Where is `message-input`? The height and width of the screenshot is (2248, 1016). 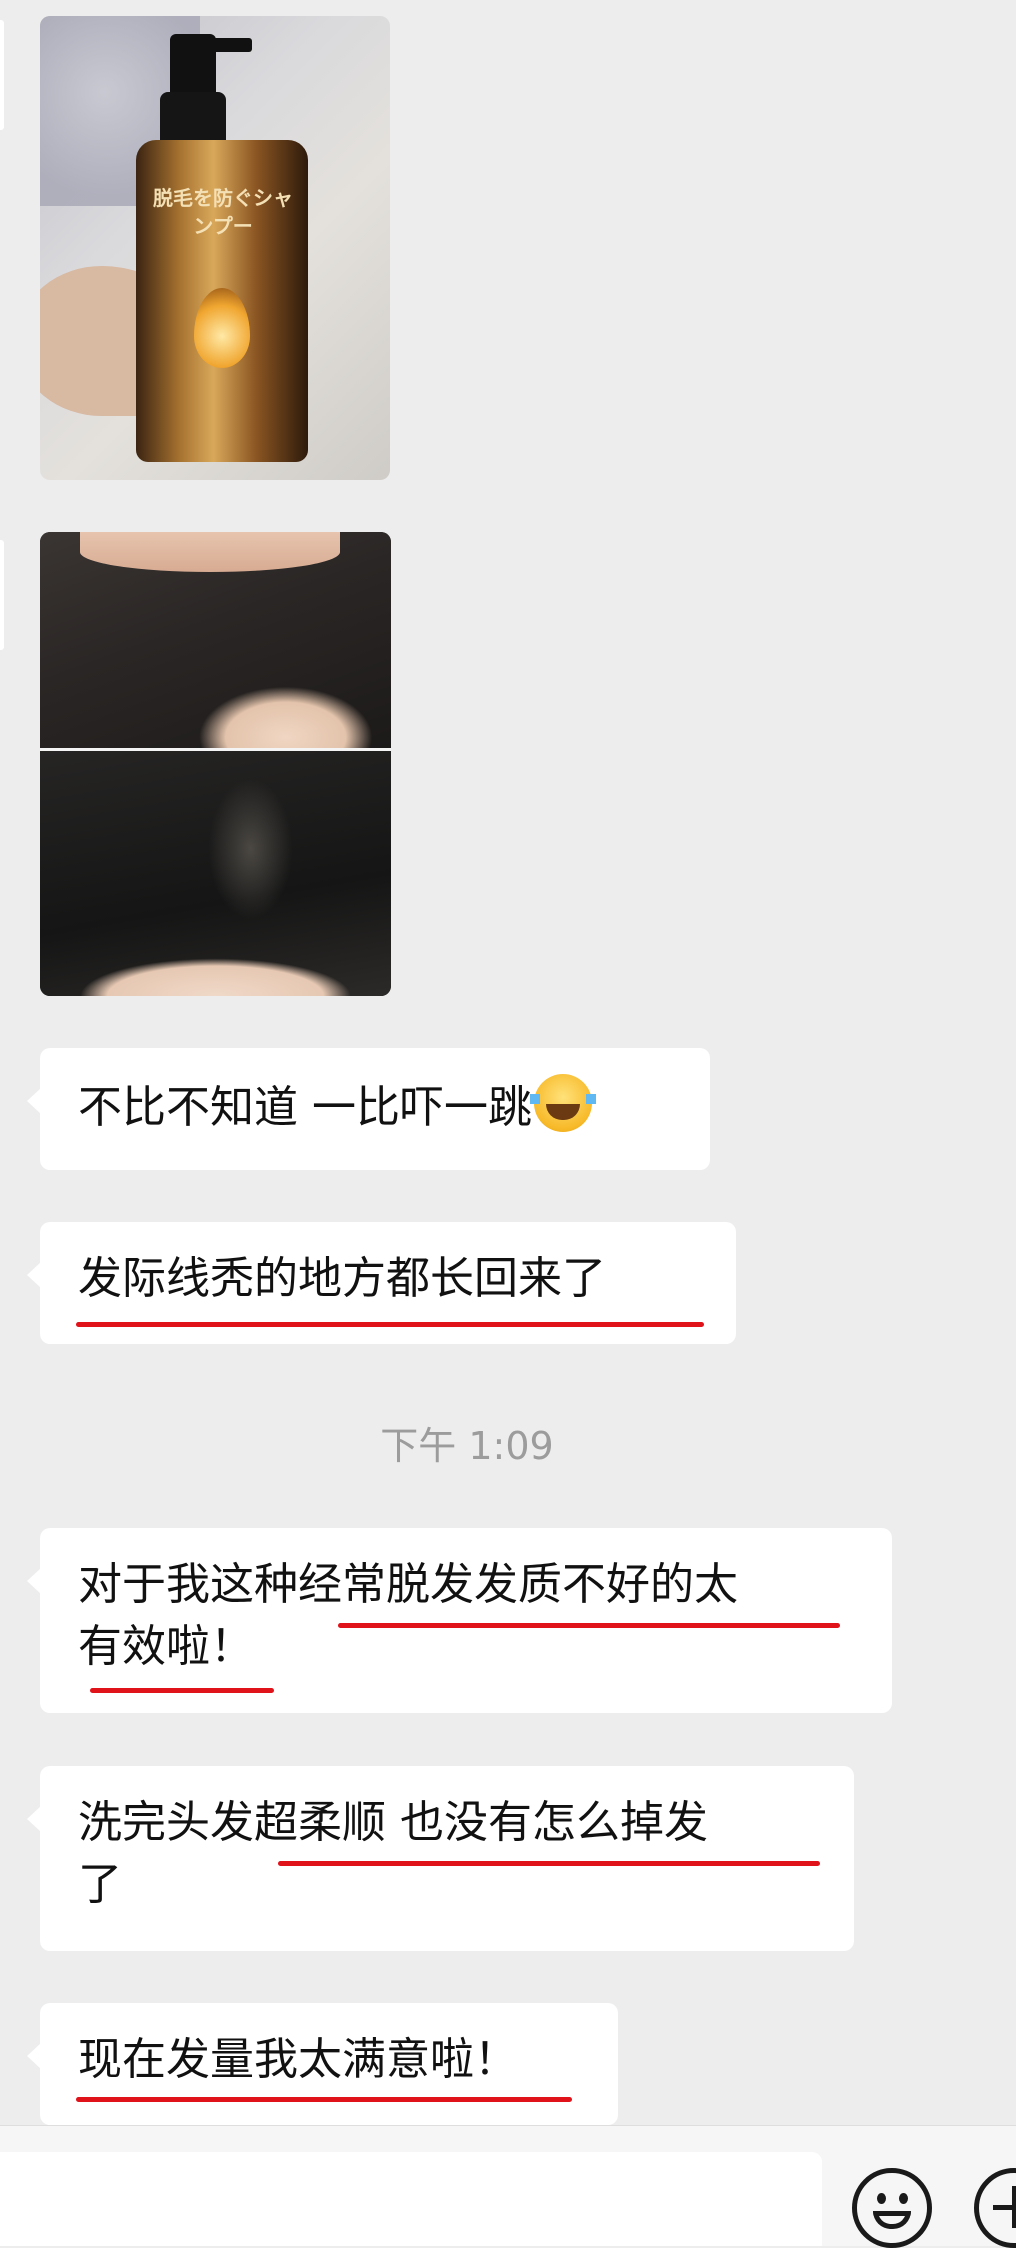 message-input is located at coordinates (411, 2199).